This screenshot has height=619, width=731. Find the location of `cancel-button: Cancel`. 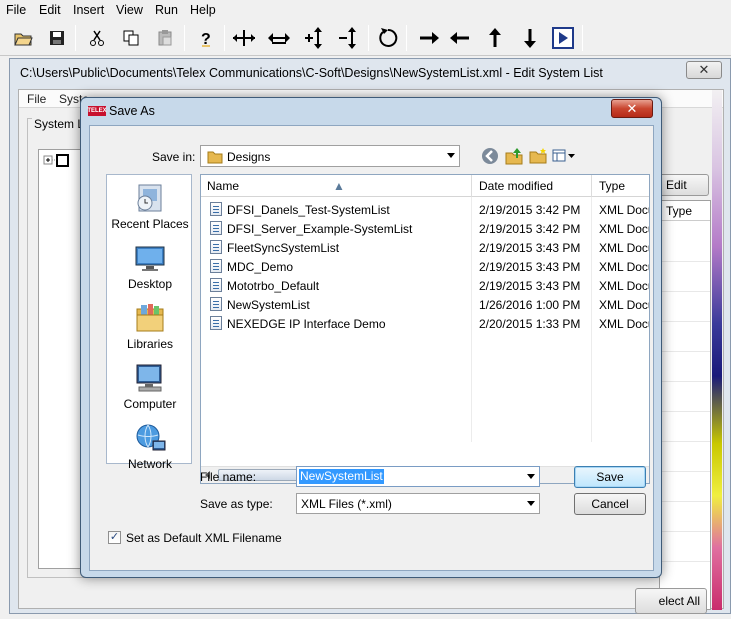

cancel-button: Cancel is located at coordinates (610, 504).